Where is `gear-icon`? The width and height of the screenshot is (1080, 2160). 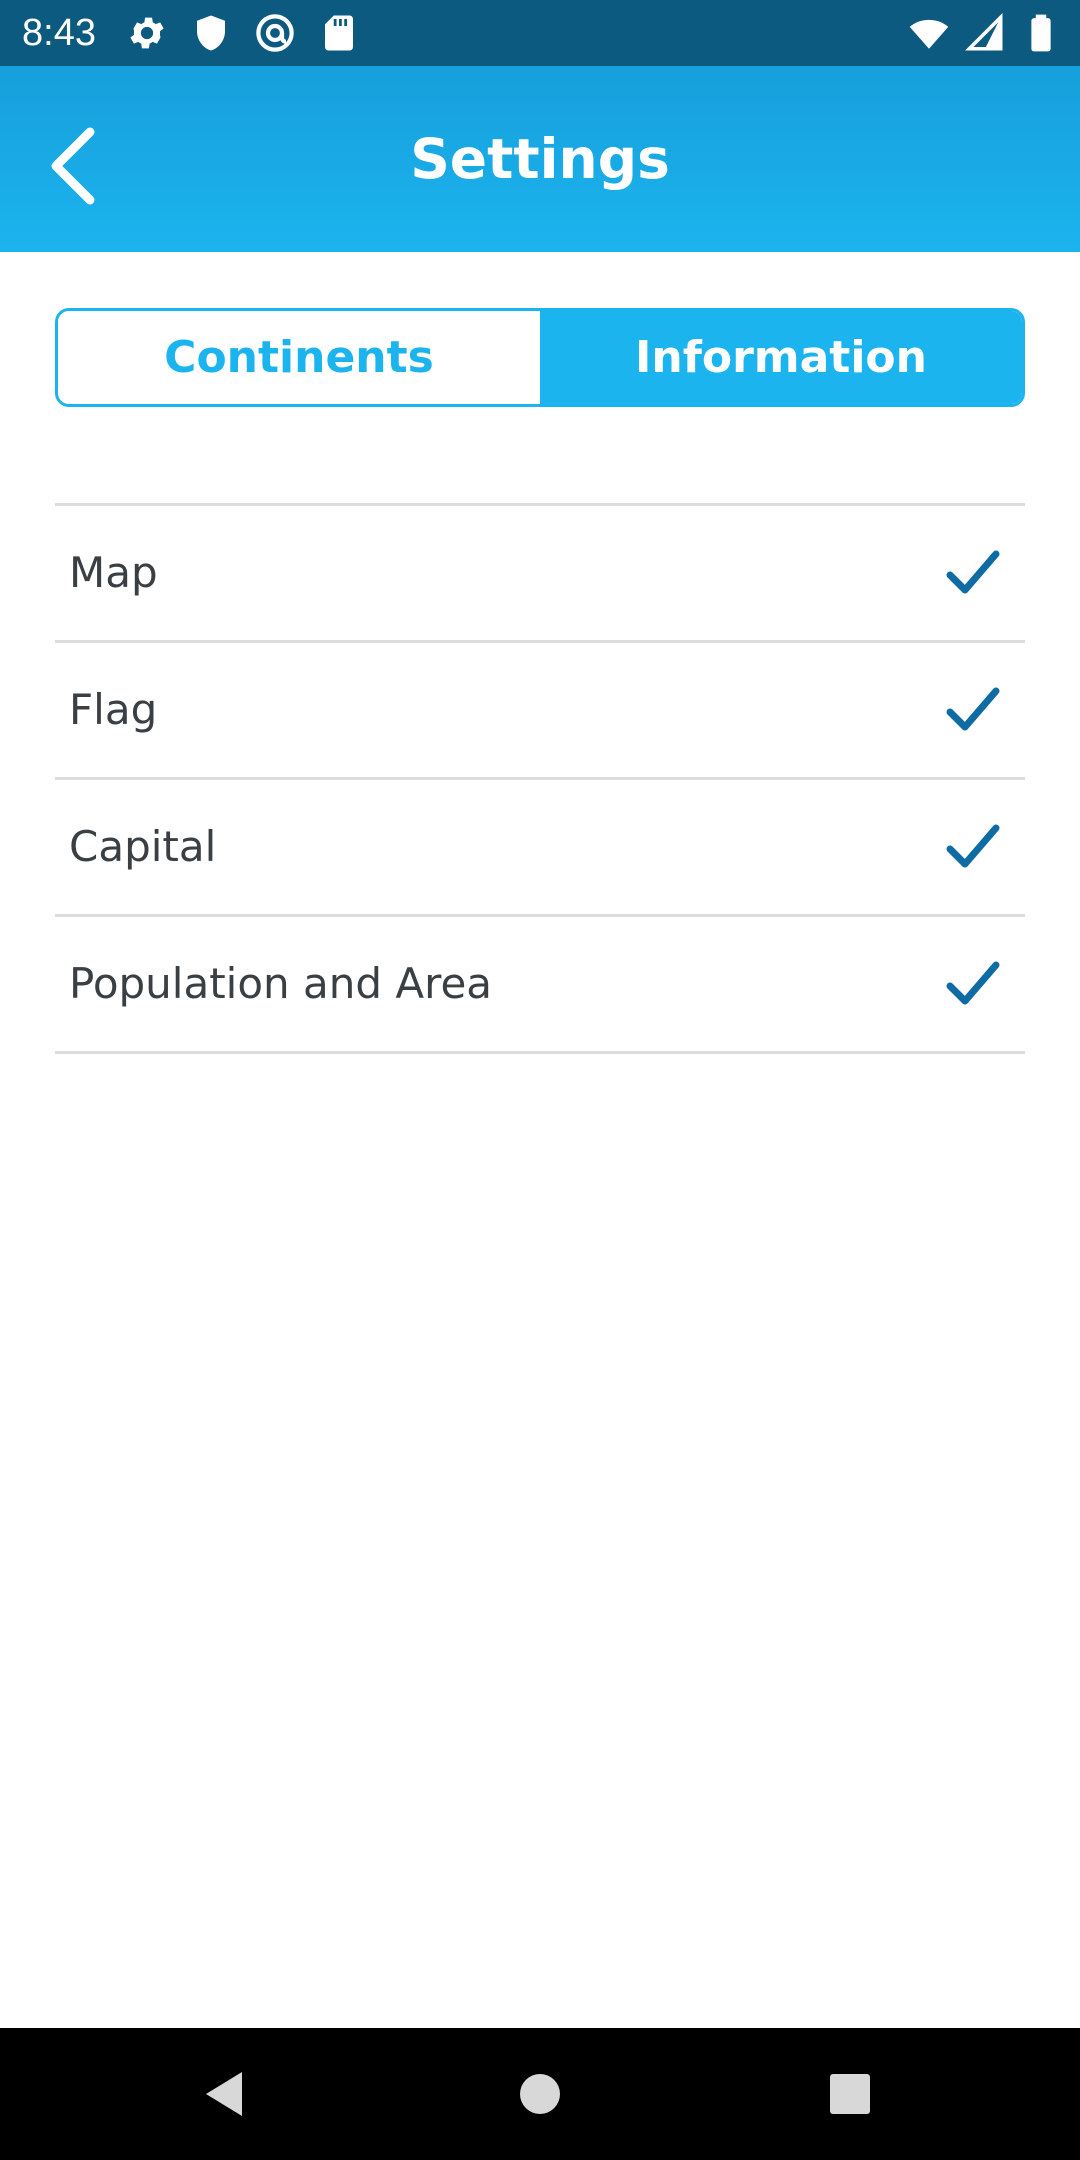 gear-icon is located at coordinates (147, 33).